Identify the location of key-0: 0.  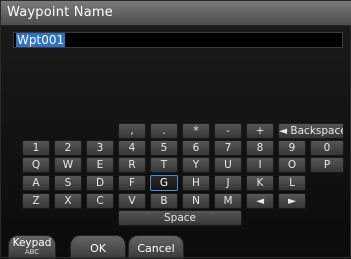
(327, 148).